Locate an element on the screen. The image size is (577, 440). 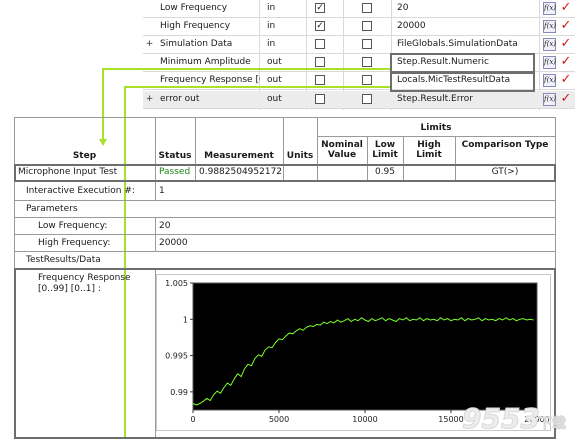
selected-row-highlight is located at coordinates (285, 173).